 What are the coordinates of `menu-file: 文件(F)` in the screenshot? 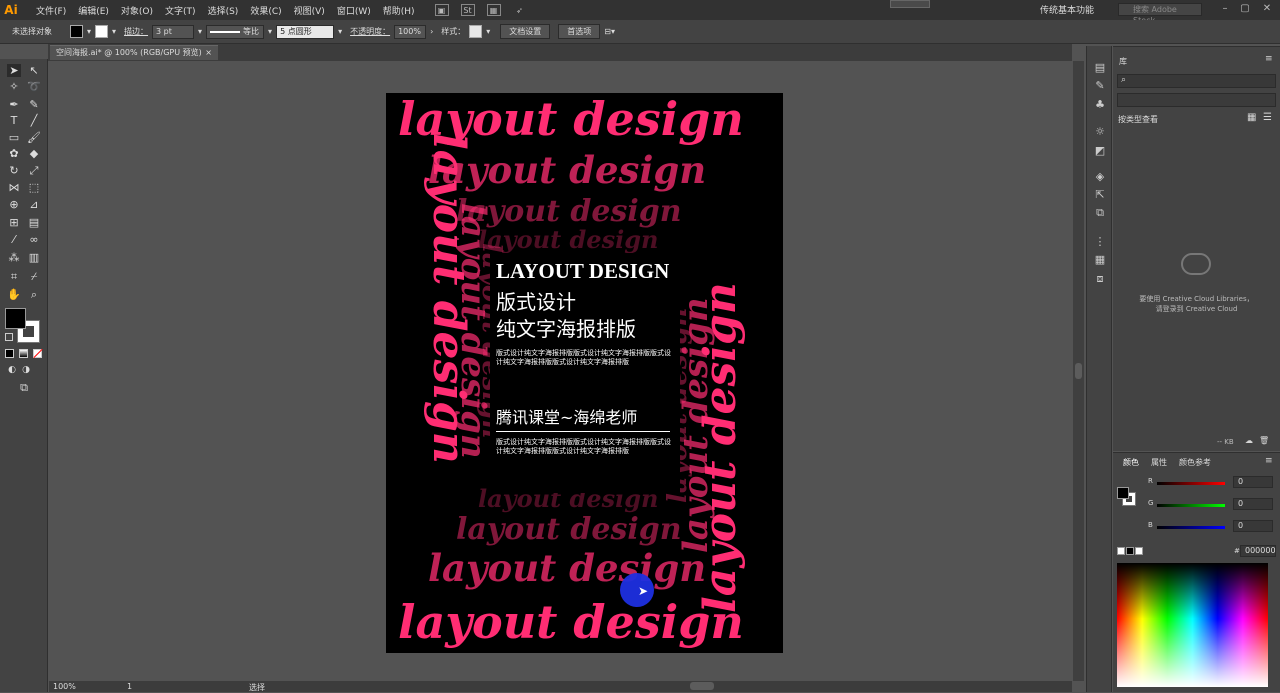 It's located at (51, 10).